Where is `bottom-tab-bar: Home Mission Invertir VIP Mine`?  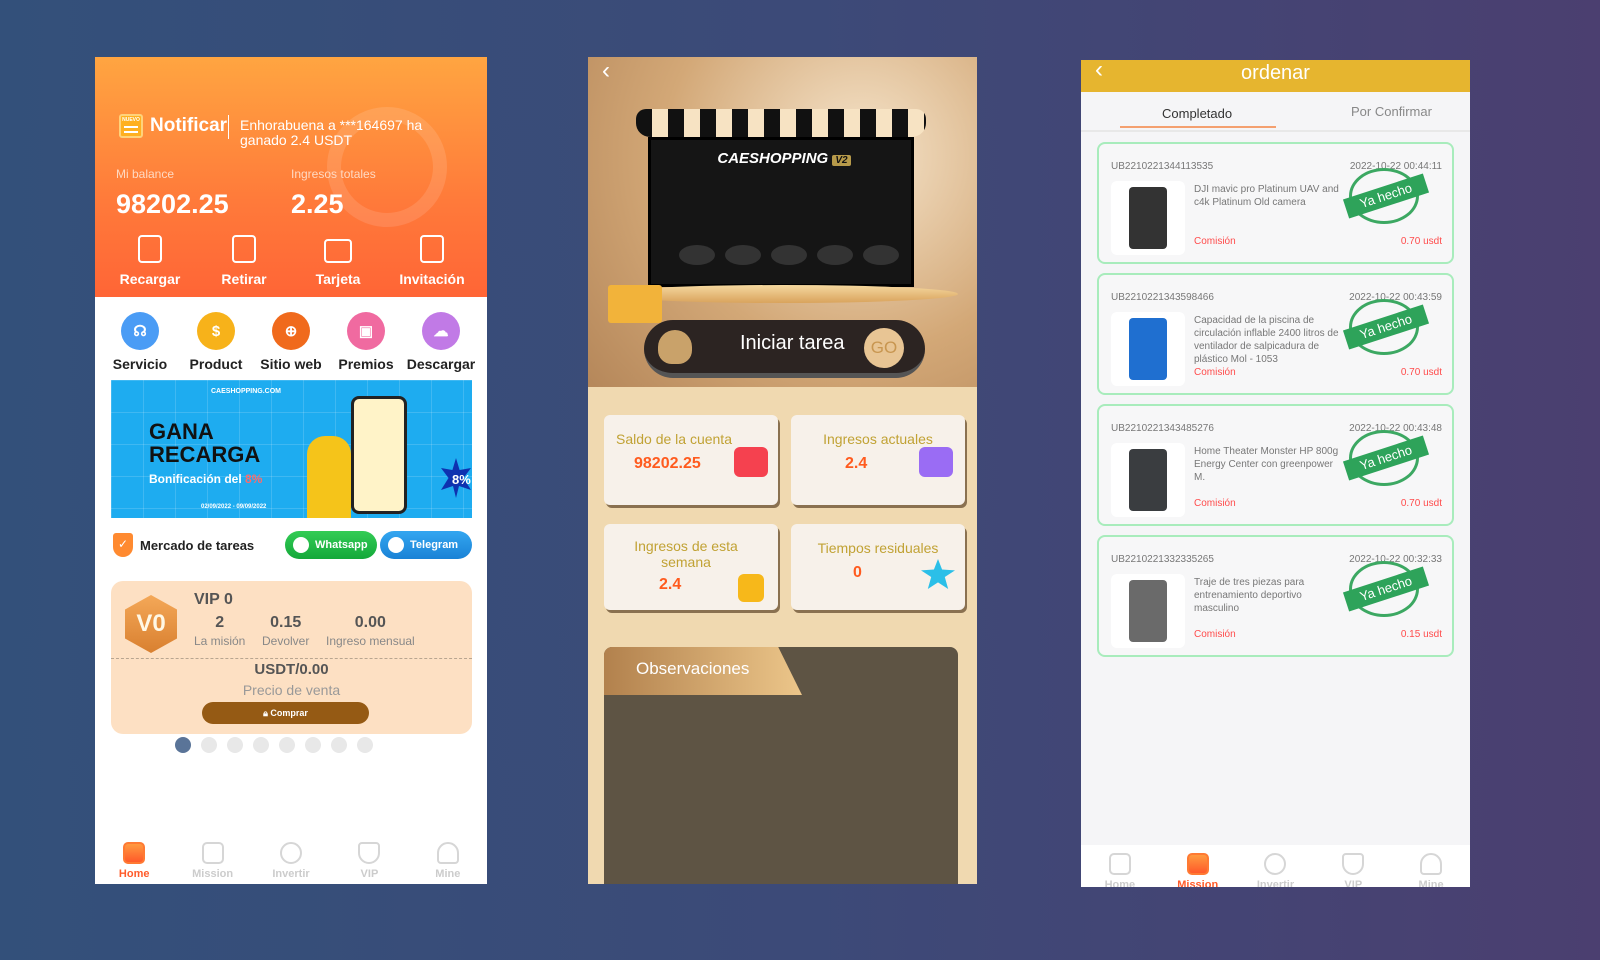 bottom-tab-bar: Home Mission Invertir VIP Mine is located at coordinates (1275, 866).